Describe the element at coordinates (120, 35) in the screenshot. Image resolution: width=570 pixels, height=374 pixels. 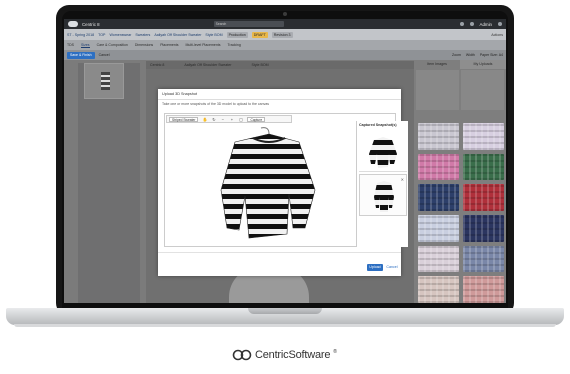
I see `breadcrumb-item: Womenswear` at that location.